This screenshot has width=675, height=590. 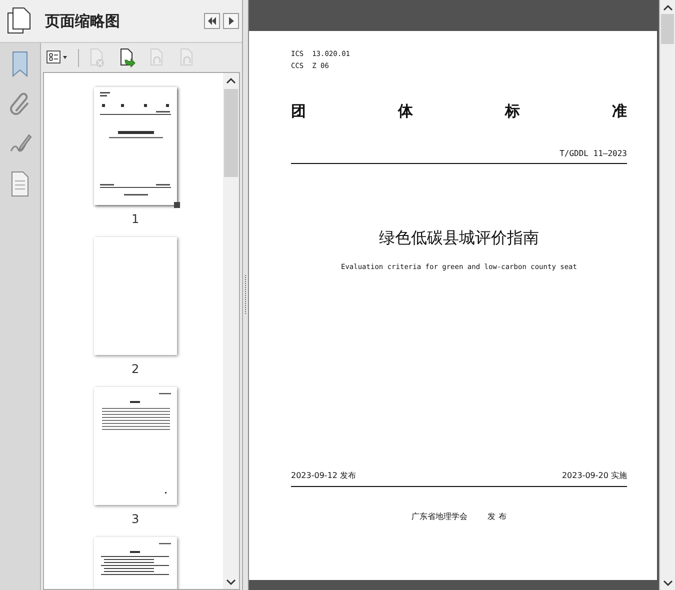 What do you see at coordinates (593, 153) in the screenshot?
I see `standard-number: T/GDDL 11—2023` at bounding box center [593, 153].